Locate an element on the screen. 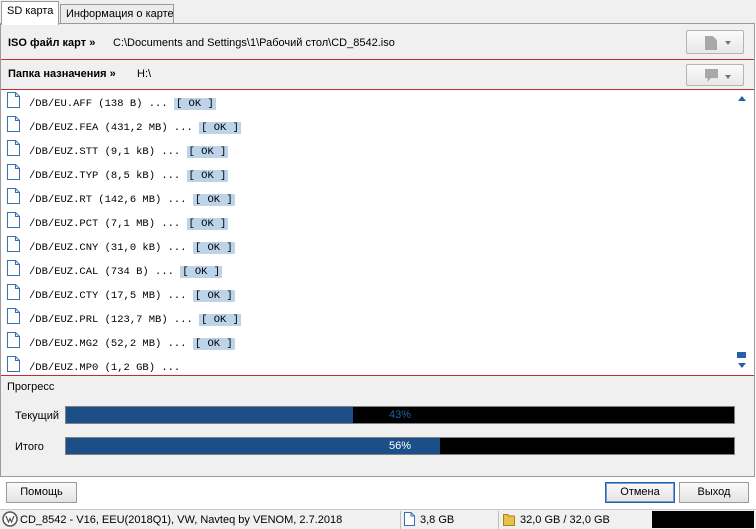 The image size is (756, 529). log-text: /DB/EUZ.CNY (31,0 kB) ... [ OK ] is located at coordinates (132, 248).